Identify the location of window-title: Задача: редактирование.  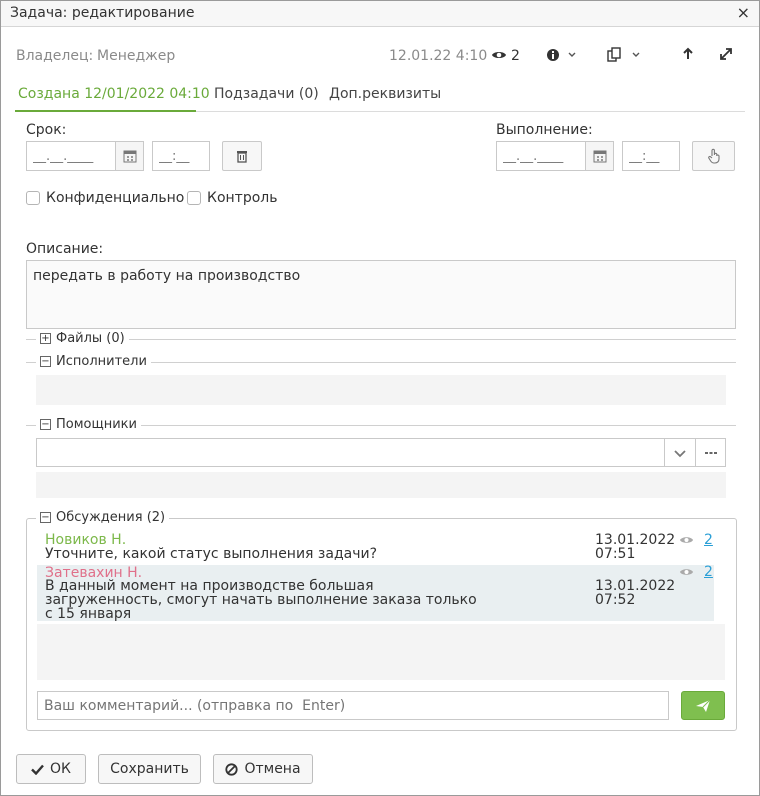
(102, 13).